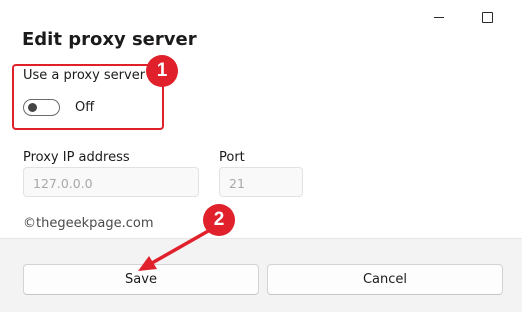 The height and width of the screenshot is (312, 522). Describe the element at coordinates (76, 157) in the screenshot. I see `proxy-ip-label: Proxy IP address` at that location.